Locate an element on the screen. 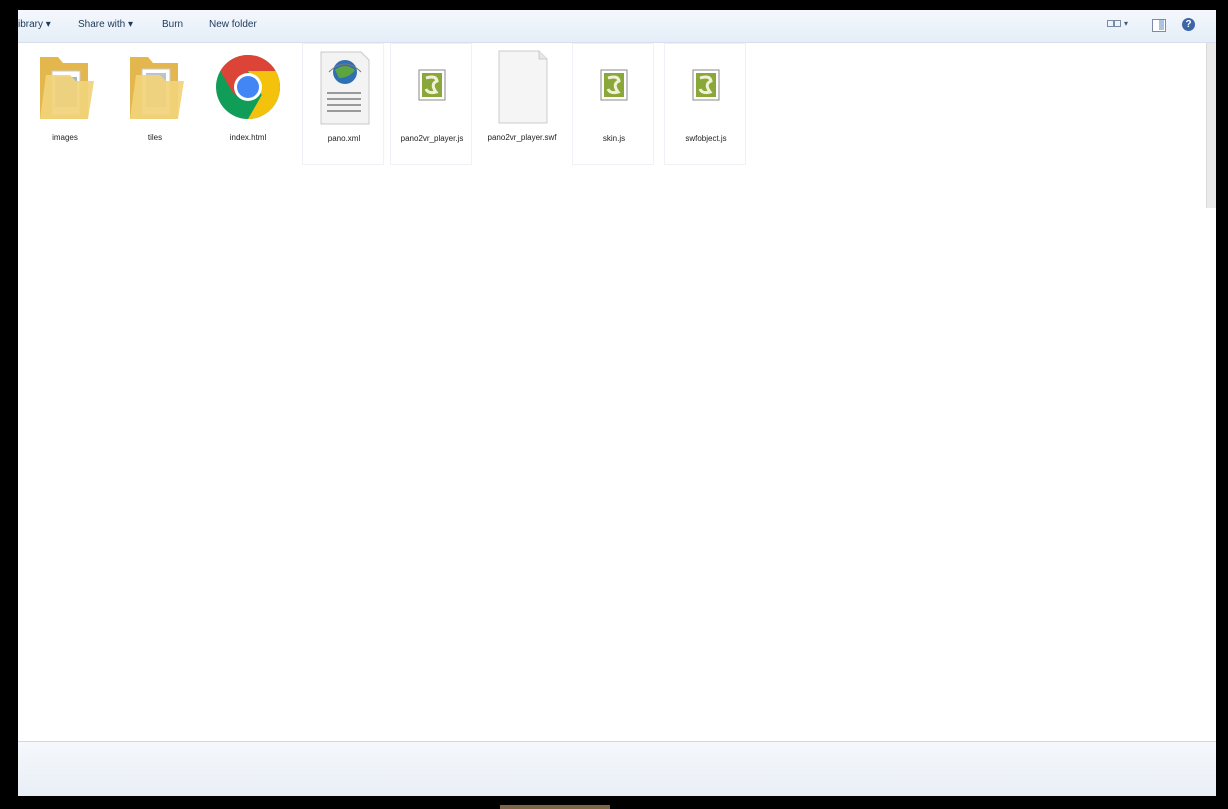  burn-button: Burn is located at coordinates (172, 24).